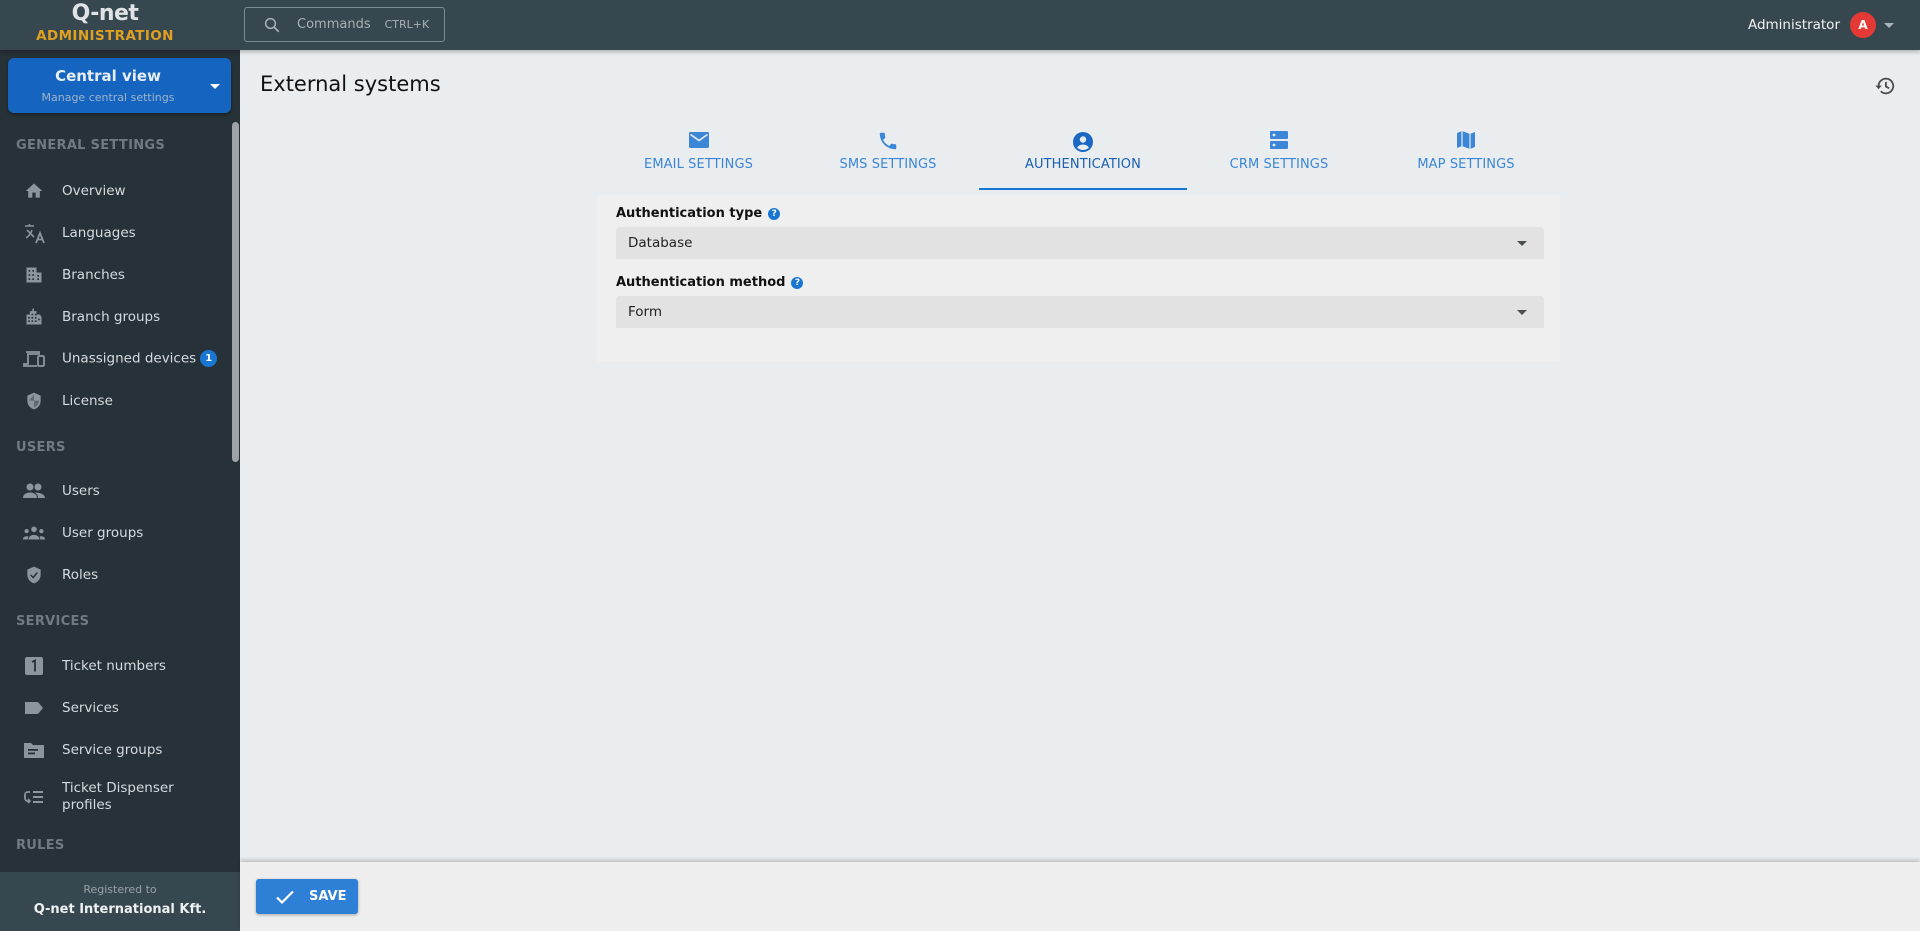  Describe the element at coordinates (34, 359) in the screenshot. I see `devices-icon` at that location.